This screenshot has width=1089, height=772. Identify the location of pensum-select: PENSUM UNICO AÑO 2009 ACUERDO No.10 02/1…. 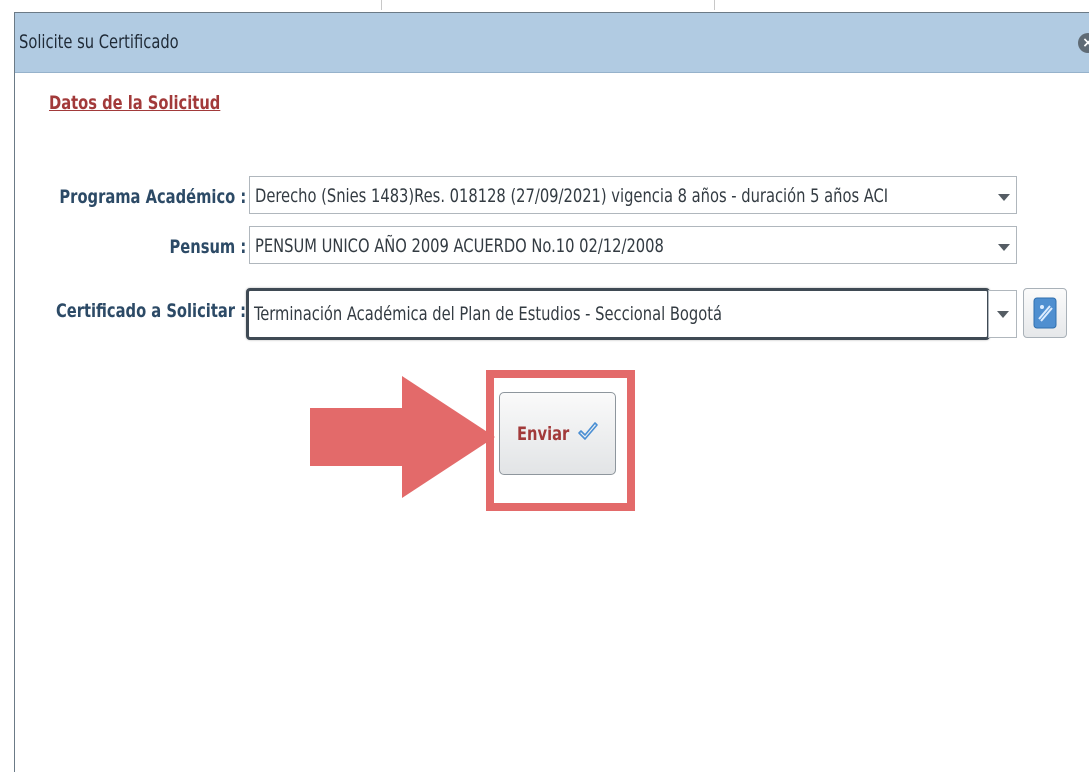
(633, 245).